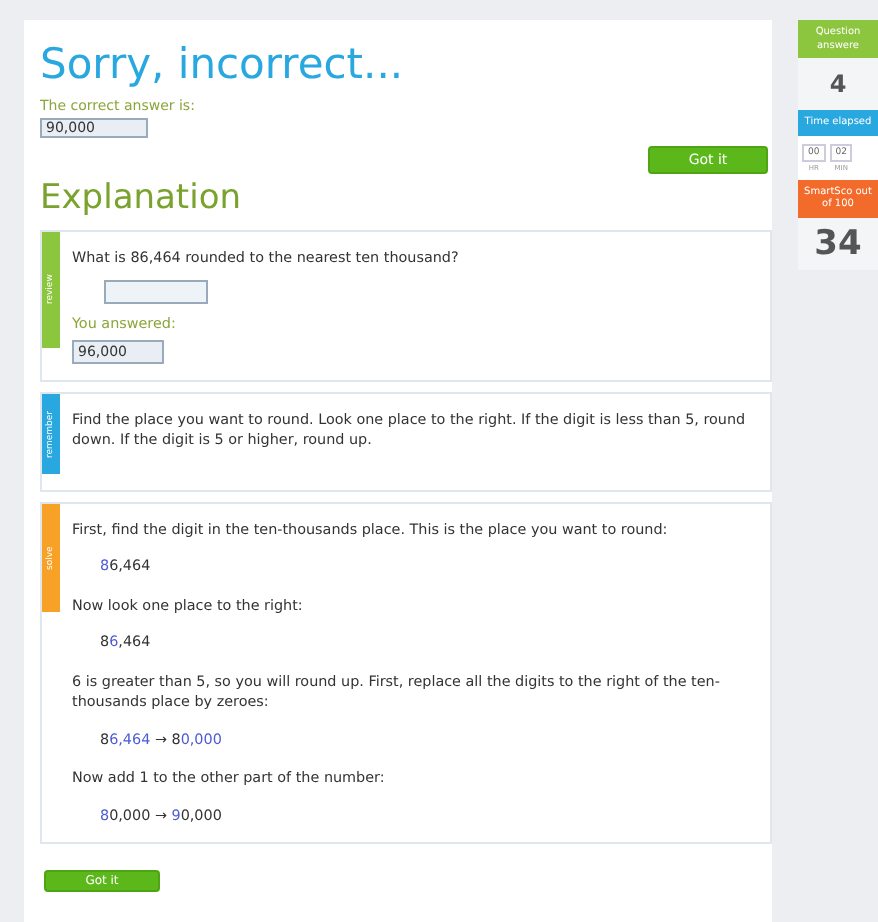 The height and width of the screenshot is (922, 878). I want to click on explanation-heading: Explanation, so click(141, 198).